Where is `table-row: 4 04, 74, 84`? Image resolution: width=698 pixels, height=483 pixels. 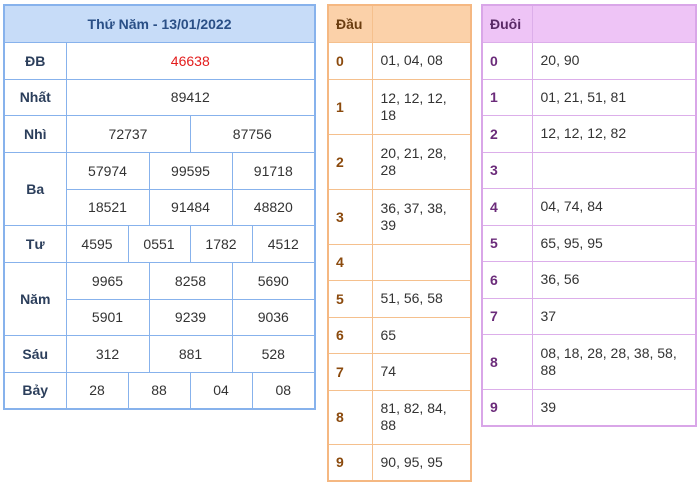
table-row: 4 04, 74, 84 is located at coordinates (589, 206).